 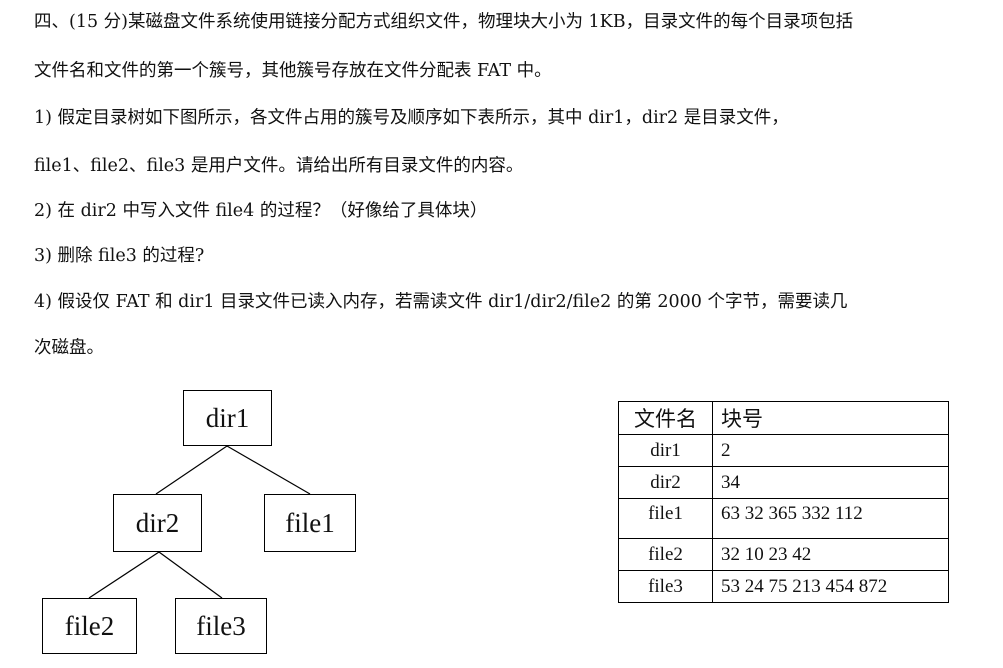 I want to click on cell-blocks: 32 10 23 42, so click(x=830, y=554).